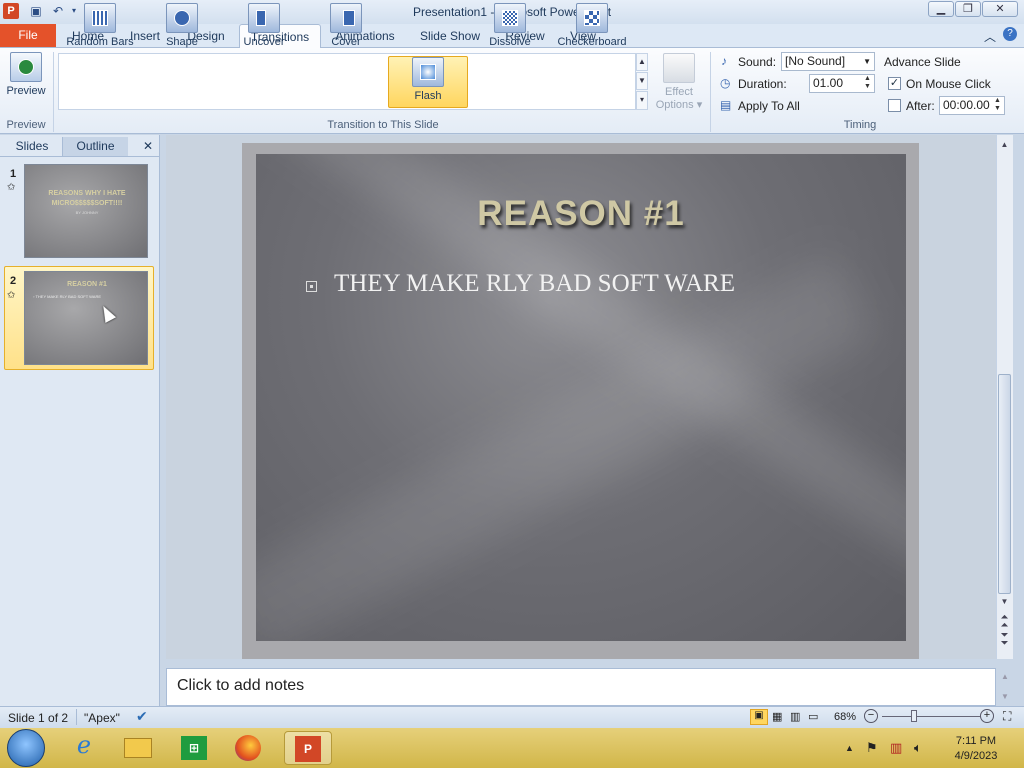 This screenshot has height=768, width=1024. What do you see at coordinates (581, 687) in the screenshot?
I see `notes-pane: Click to add notes` at bounding box center [581, 687].